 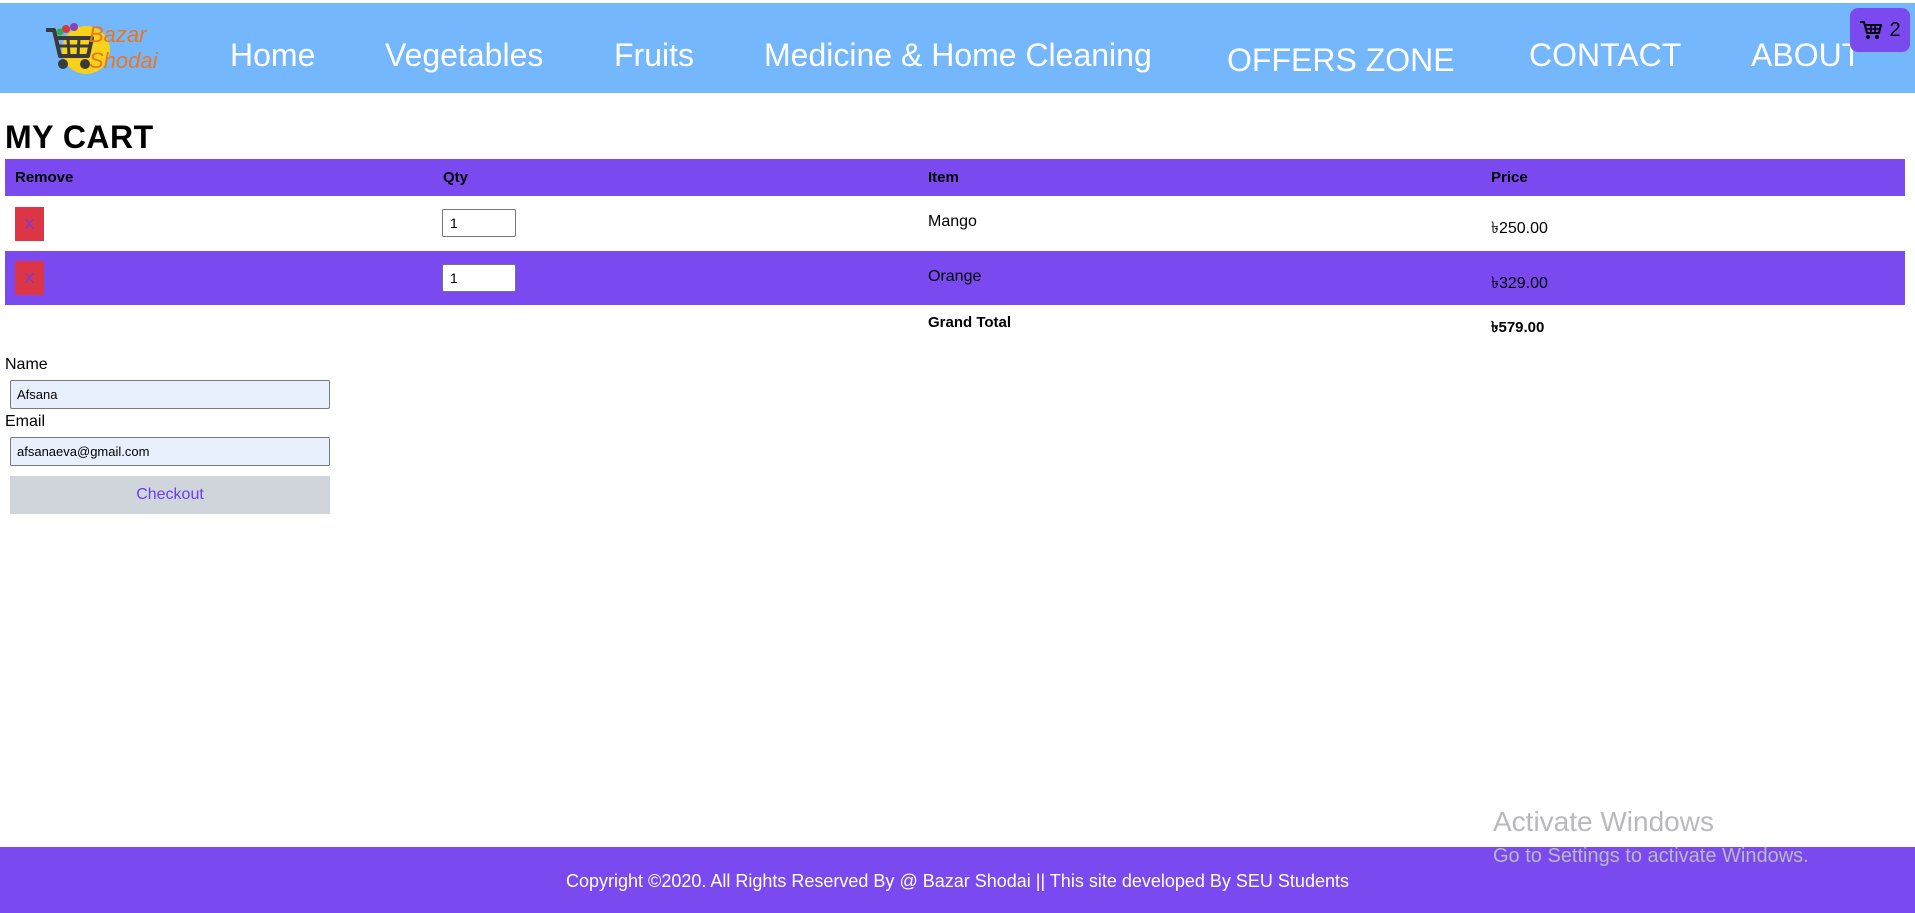 I want to click on nav-fruits: Fruits, so click(x=654, y=55).